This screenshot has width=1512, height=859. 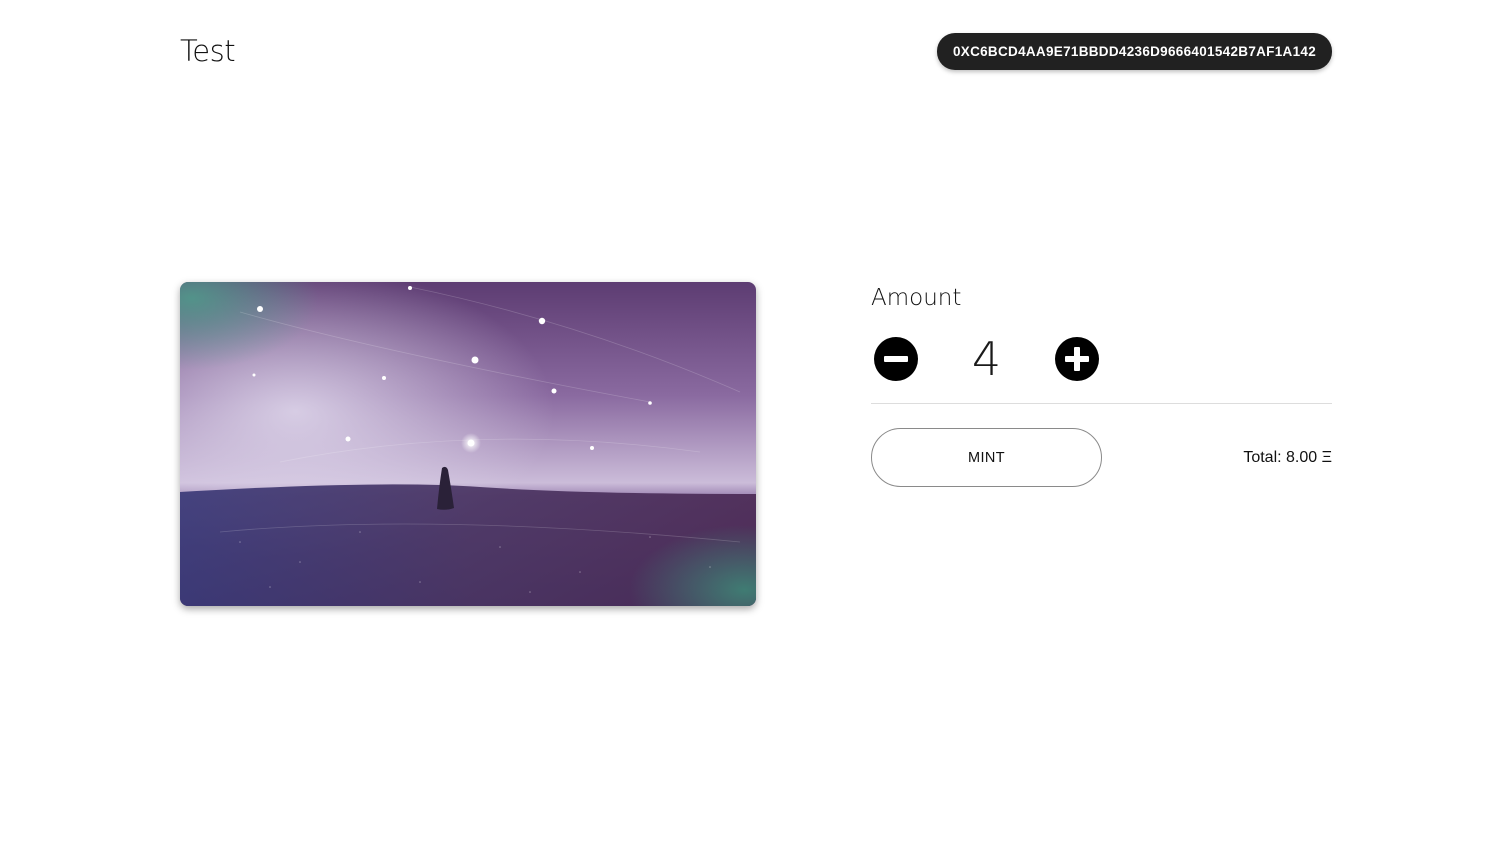 What do you see at coordinates (916, 298) in the screenshot?
I see `amount-label: Amount` at bounding box center [916, 298].